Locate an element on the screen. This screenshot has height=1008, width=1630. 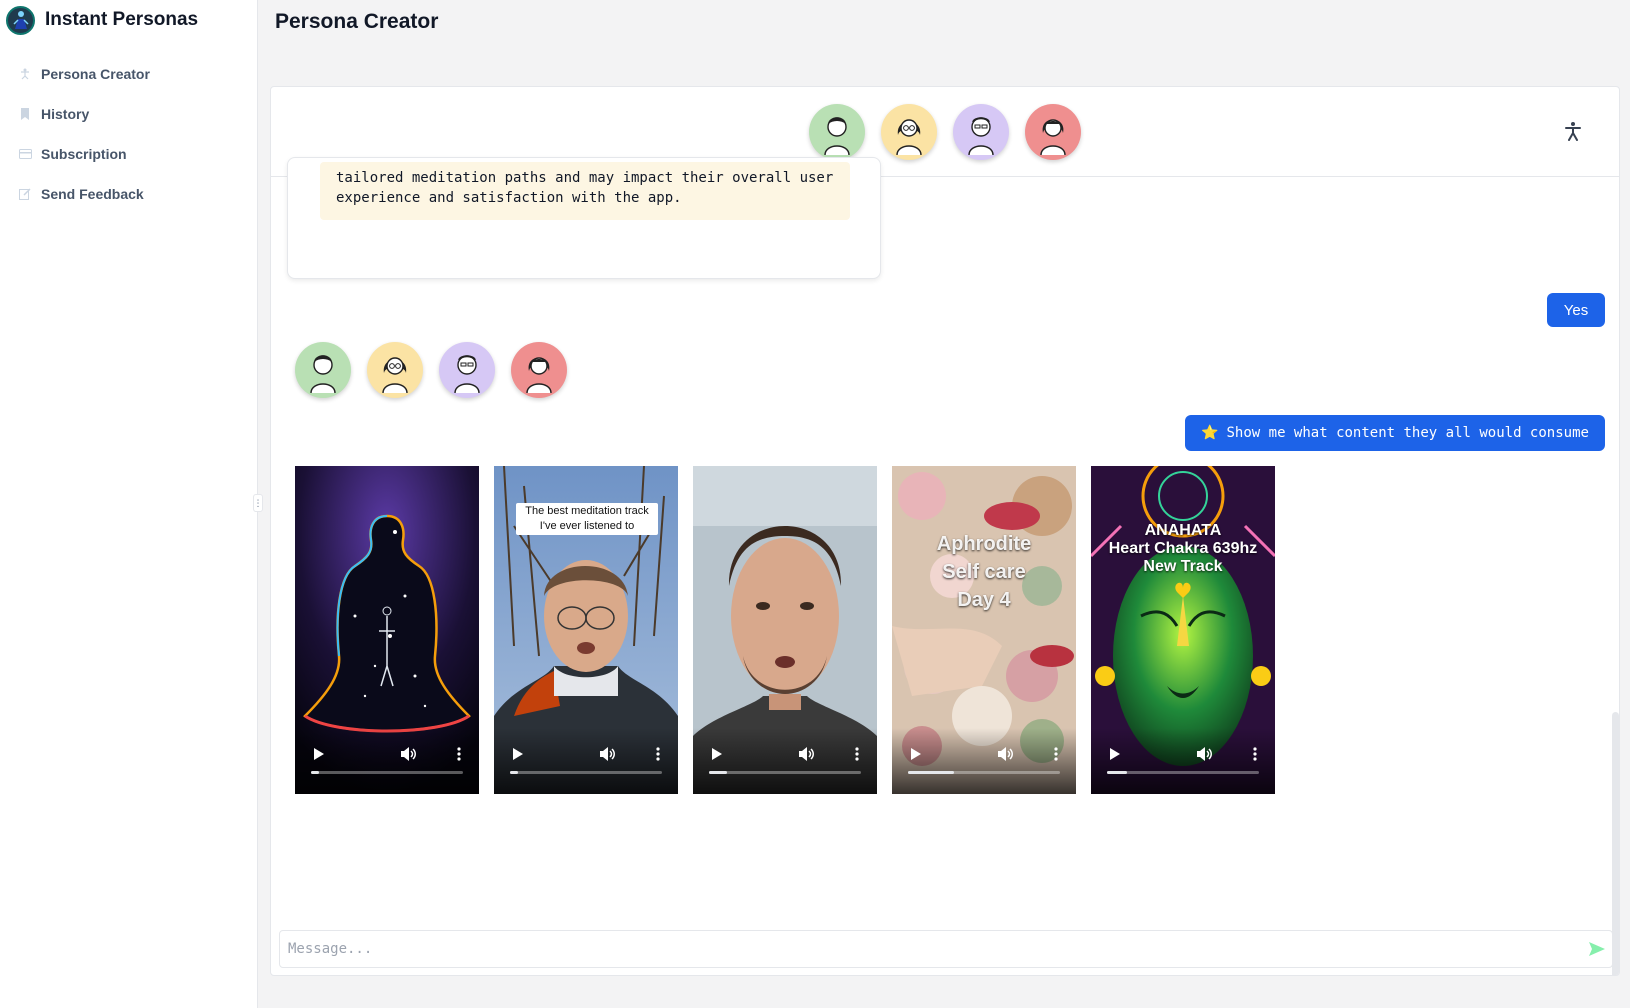
sidebar-item-send-feedback: Send Feedback is located at coordinates (128, 194).